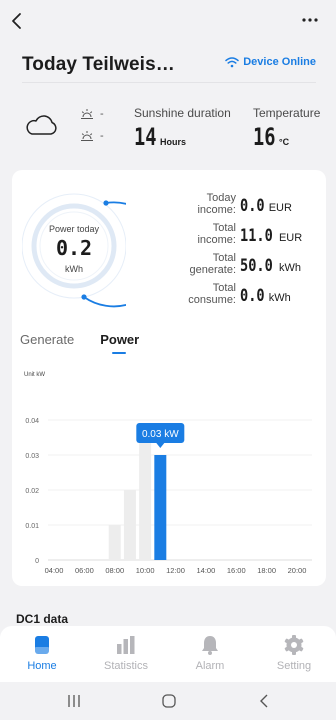 The height and width of the screenshot is (720, 336). What do you see at coordinates (182, 128) in the screenshot?
I see `sunshine-metric: Sunshine duration 14 Hours` at bounding box center [182, 128].